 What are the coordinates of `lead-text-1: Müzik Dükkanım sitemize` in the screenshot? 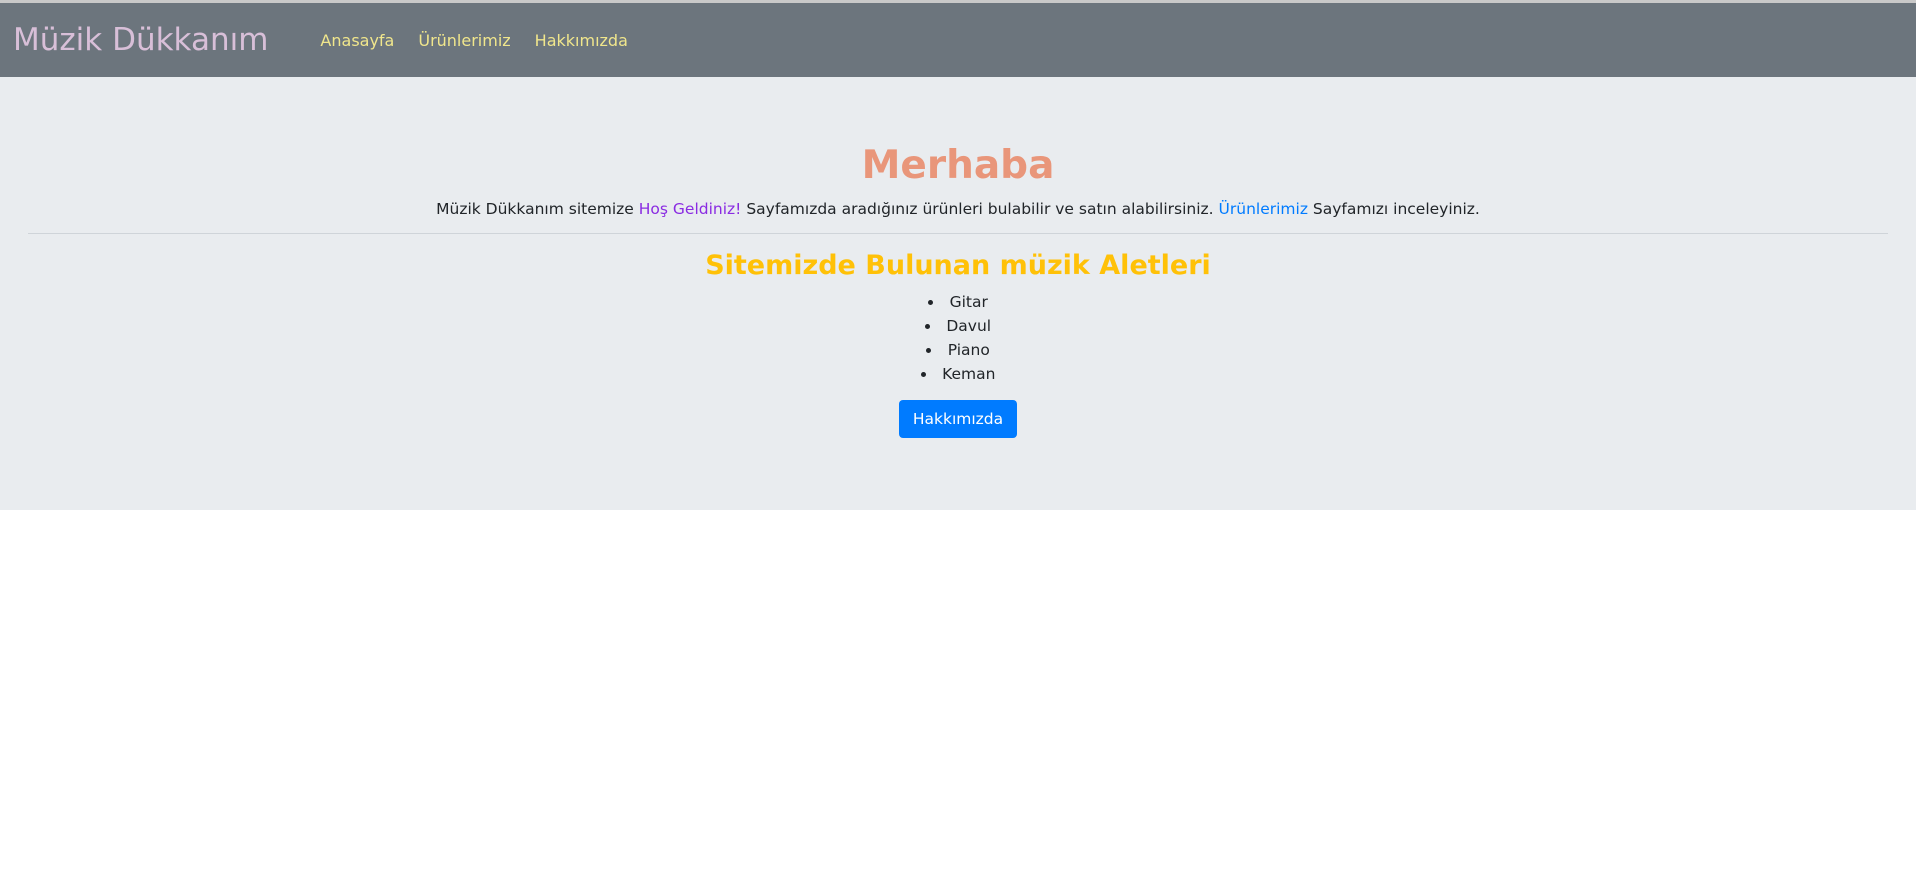 It's located at (537, 208).